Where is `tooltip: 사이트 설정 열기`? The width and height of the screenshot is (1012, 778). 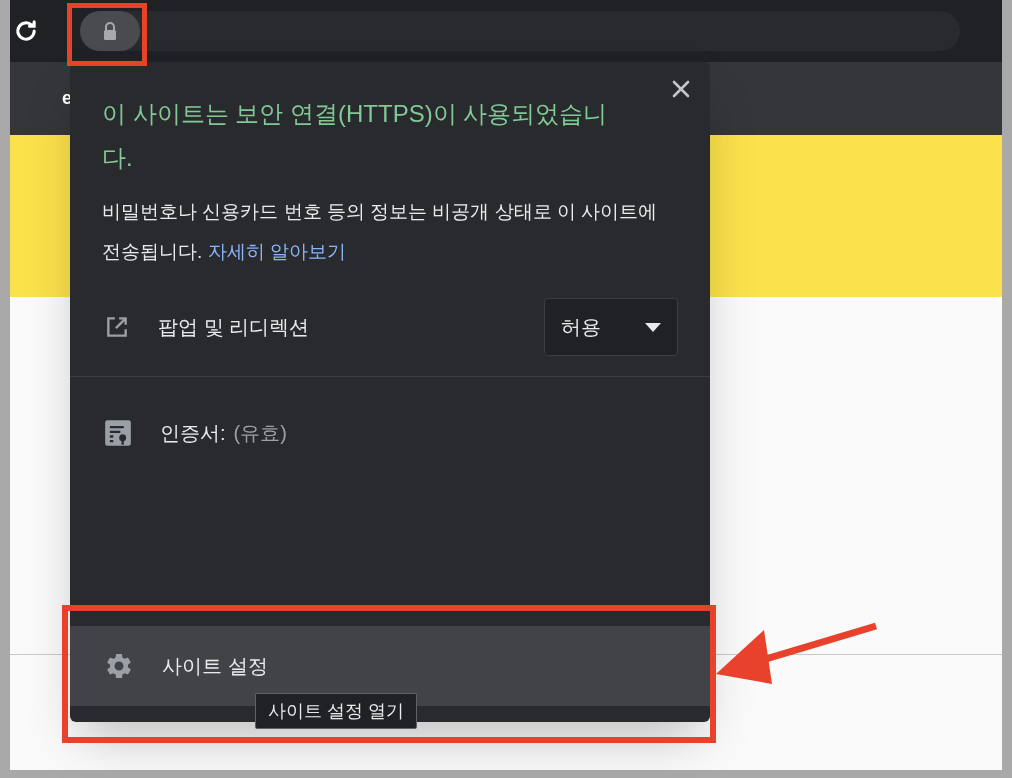 tooltip: 사이트 설정 열기 is located at coordinates (336, 711).